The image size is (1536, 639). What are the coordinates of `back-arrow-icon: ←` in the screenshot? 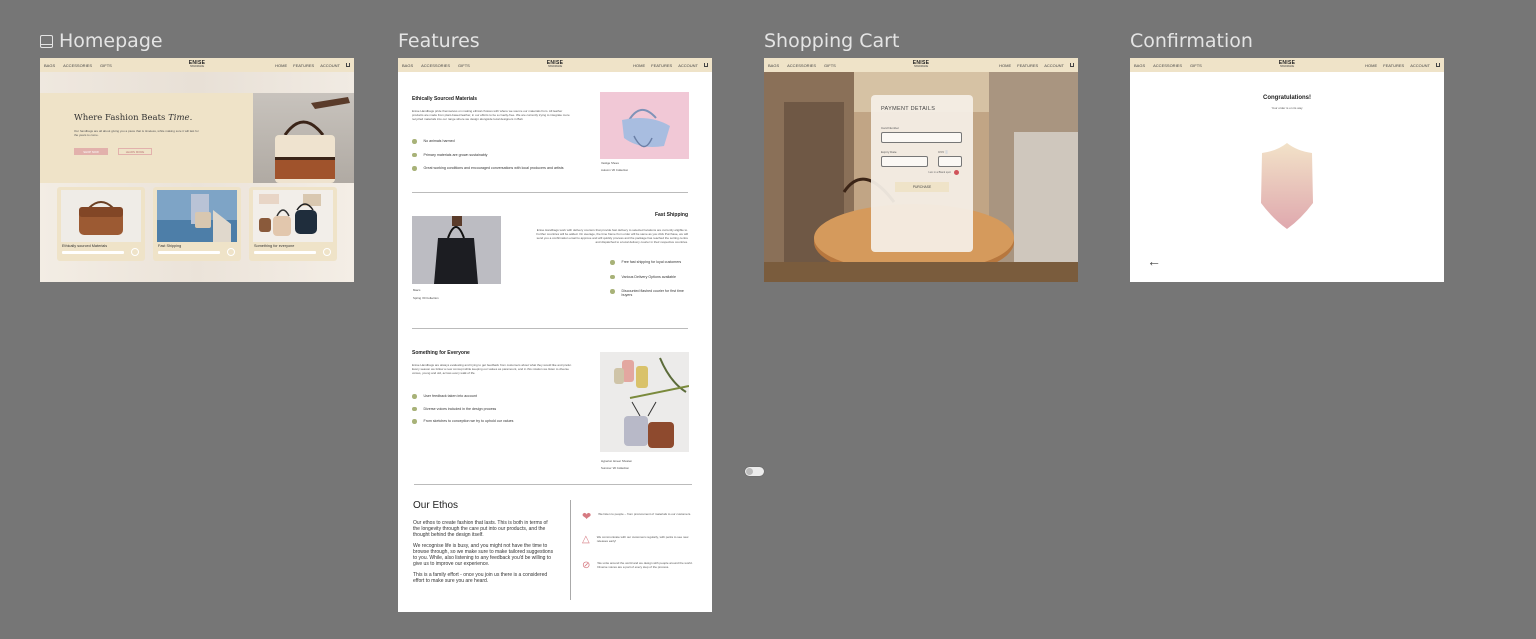 It's located at (1154, 261).